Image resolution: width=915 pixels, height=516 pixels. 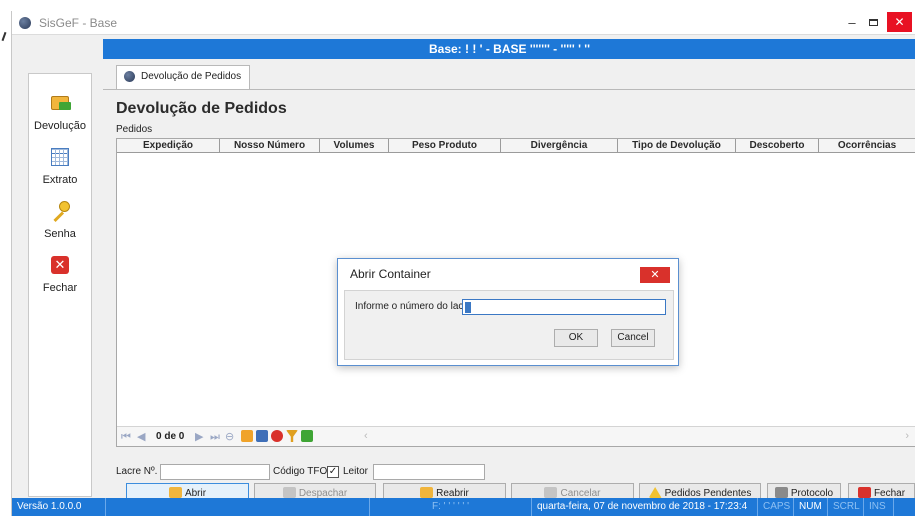 What do you see at coordinates (60, 234) in the screenshot?
I see `nav-item-label: Senha` at bounding box center [60, 234].